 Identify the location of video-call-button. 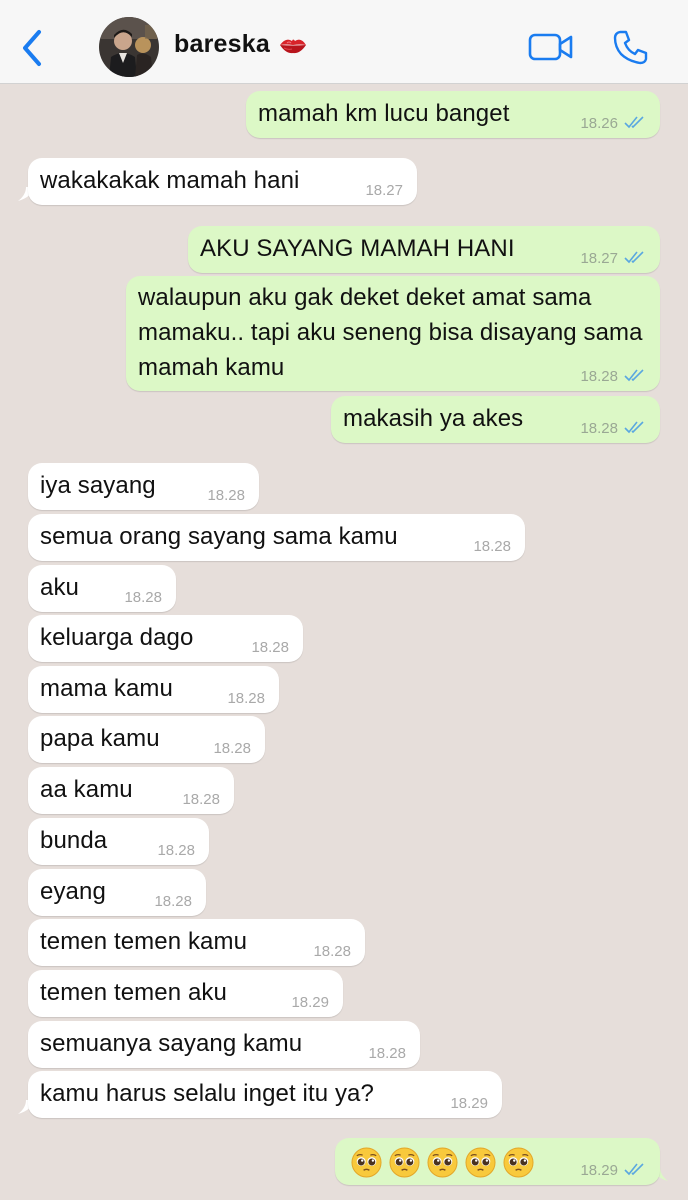
(552, 48).